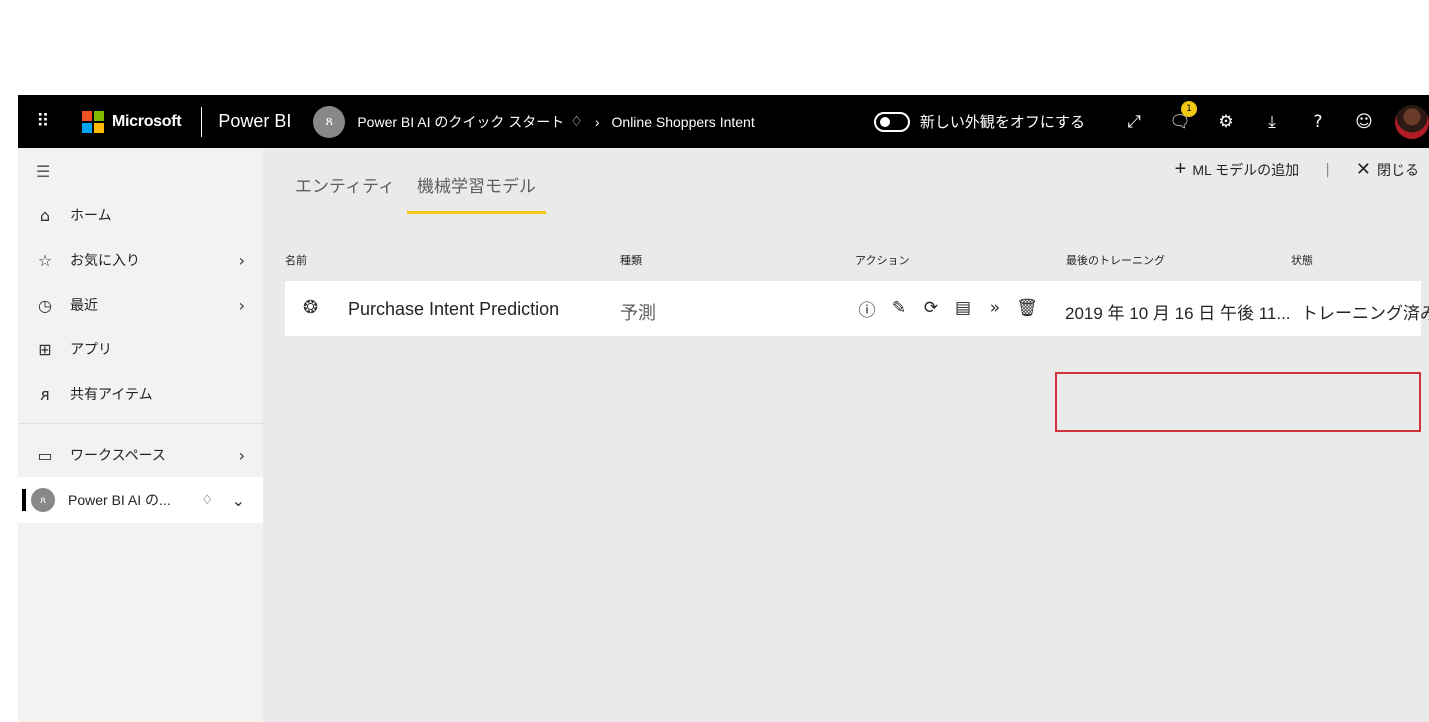  I want to click on new-look-toggle-label: 新しい外観をオフにする, so click(1002, 122).